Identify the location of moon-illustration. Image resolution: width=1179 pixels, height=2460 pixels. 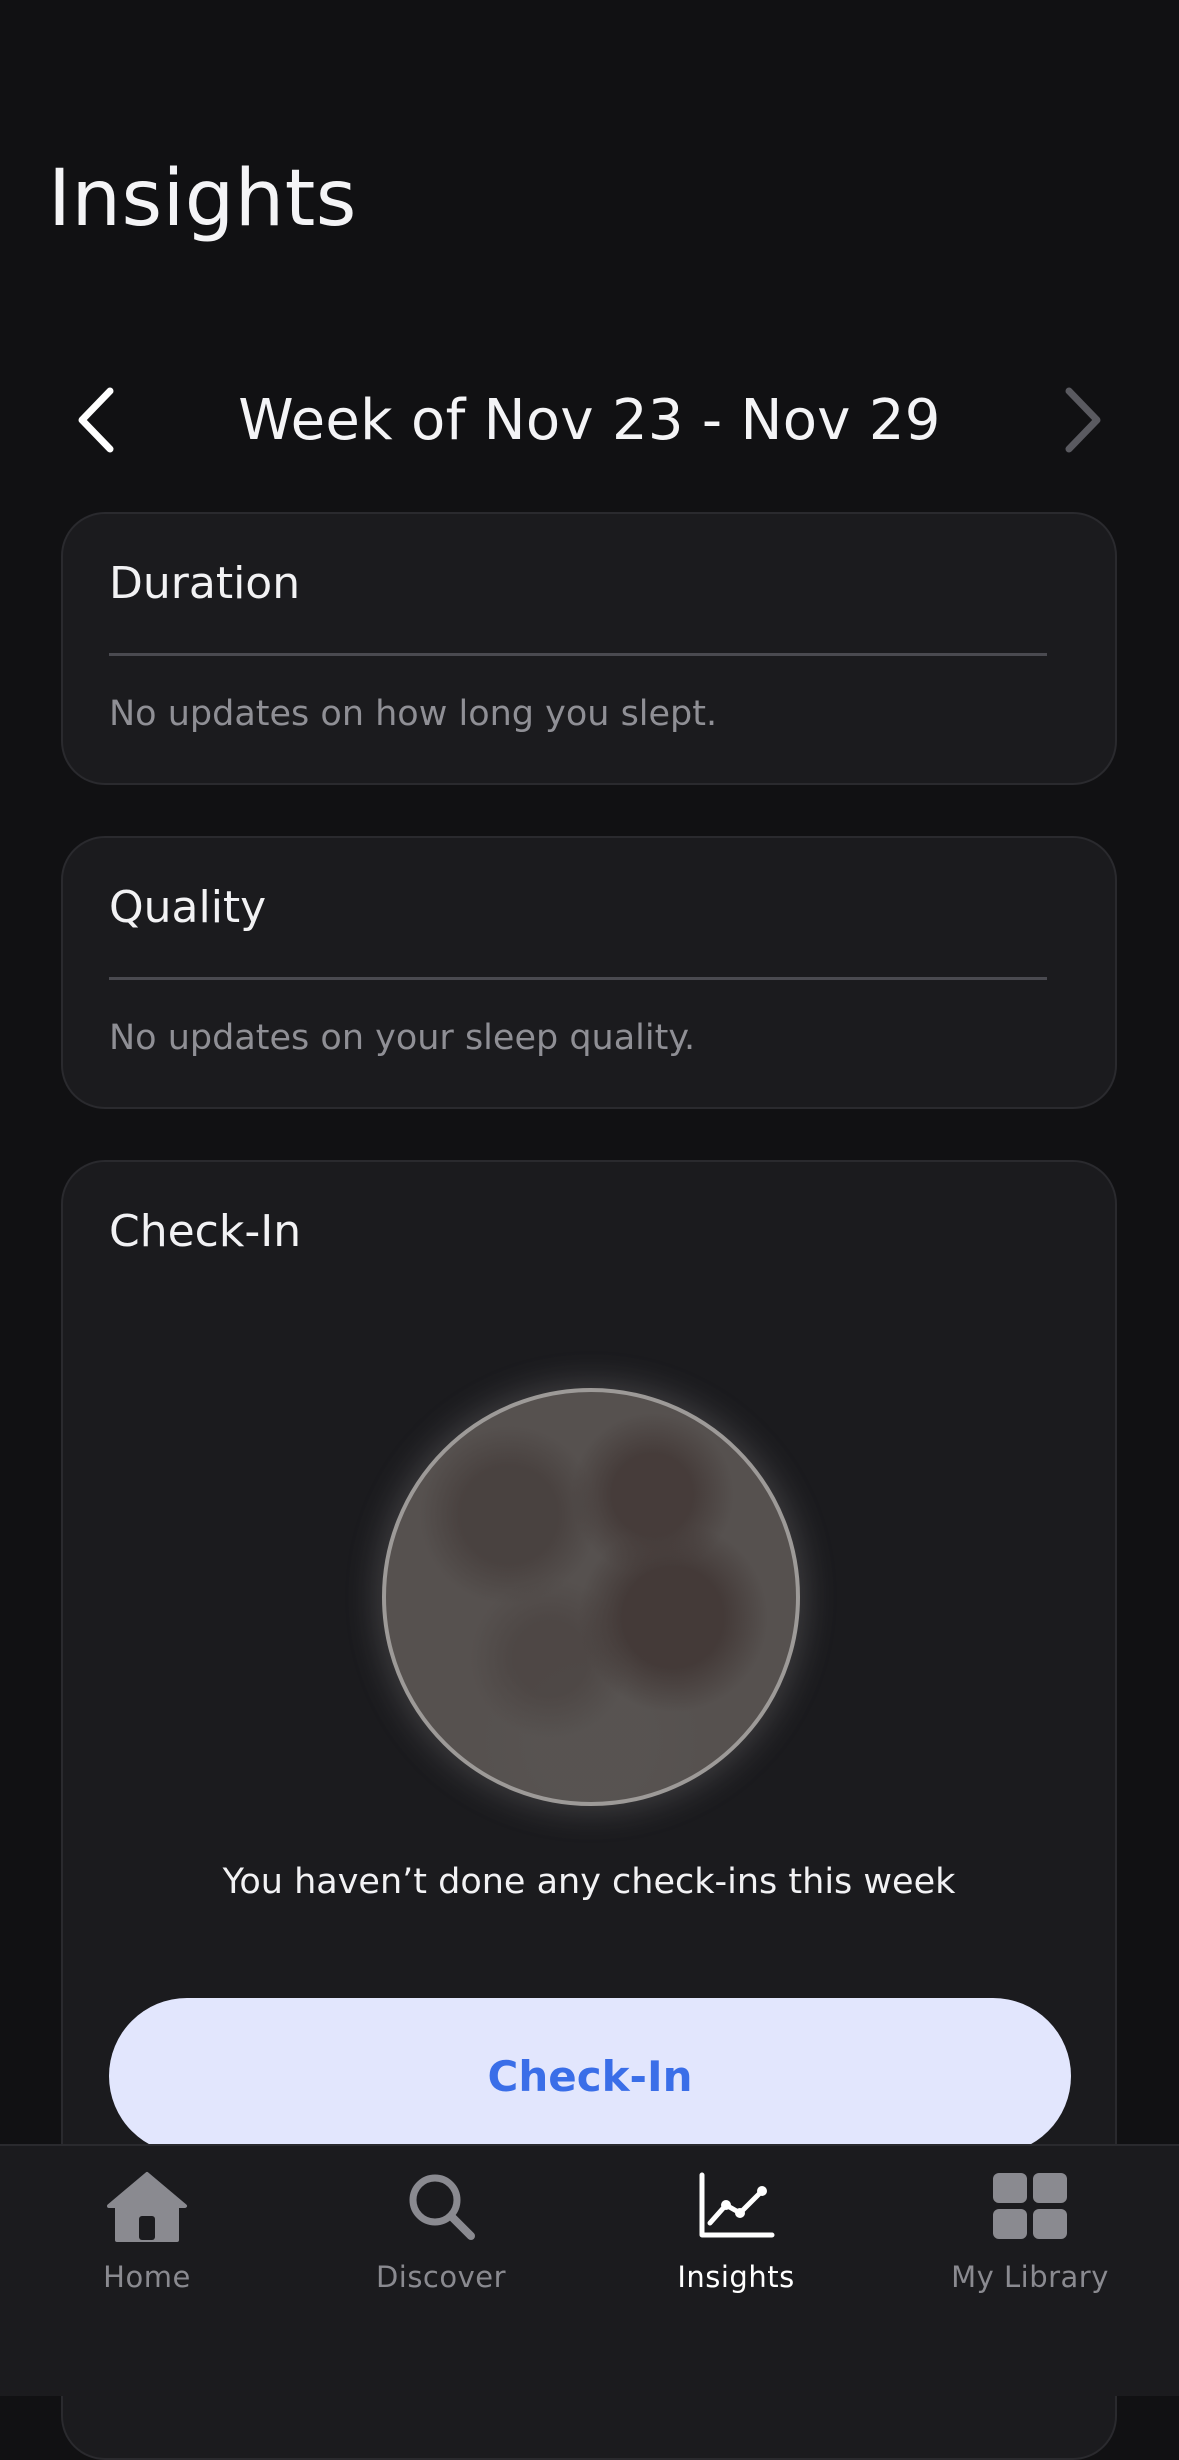
(591, 1597).